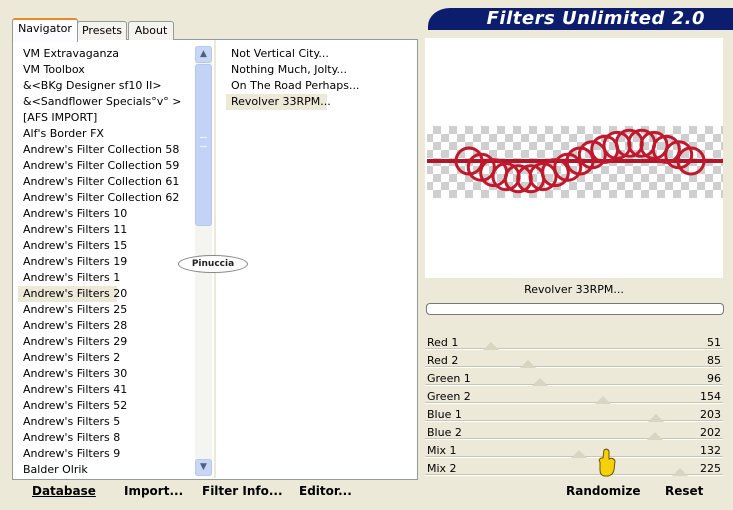 This screenshot has width=733, height=510. I want to click on preview-image, so click(575, 162).